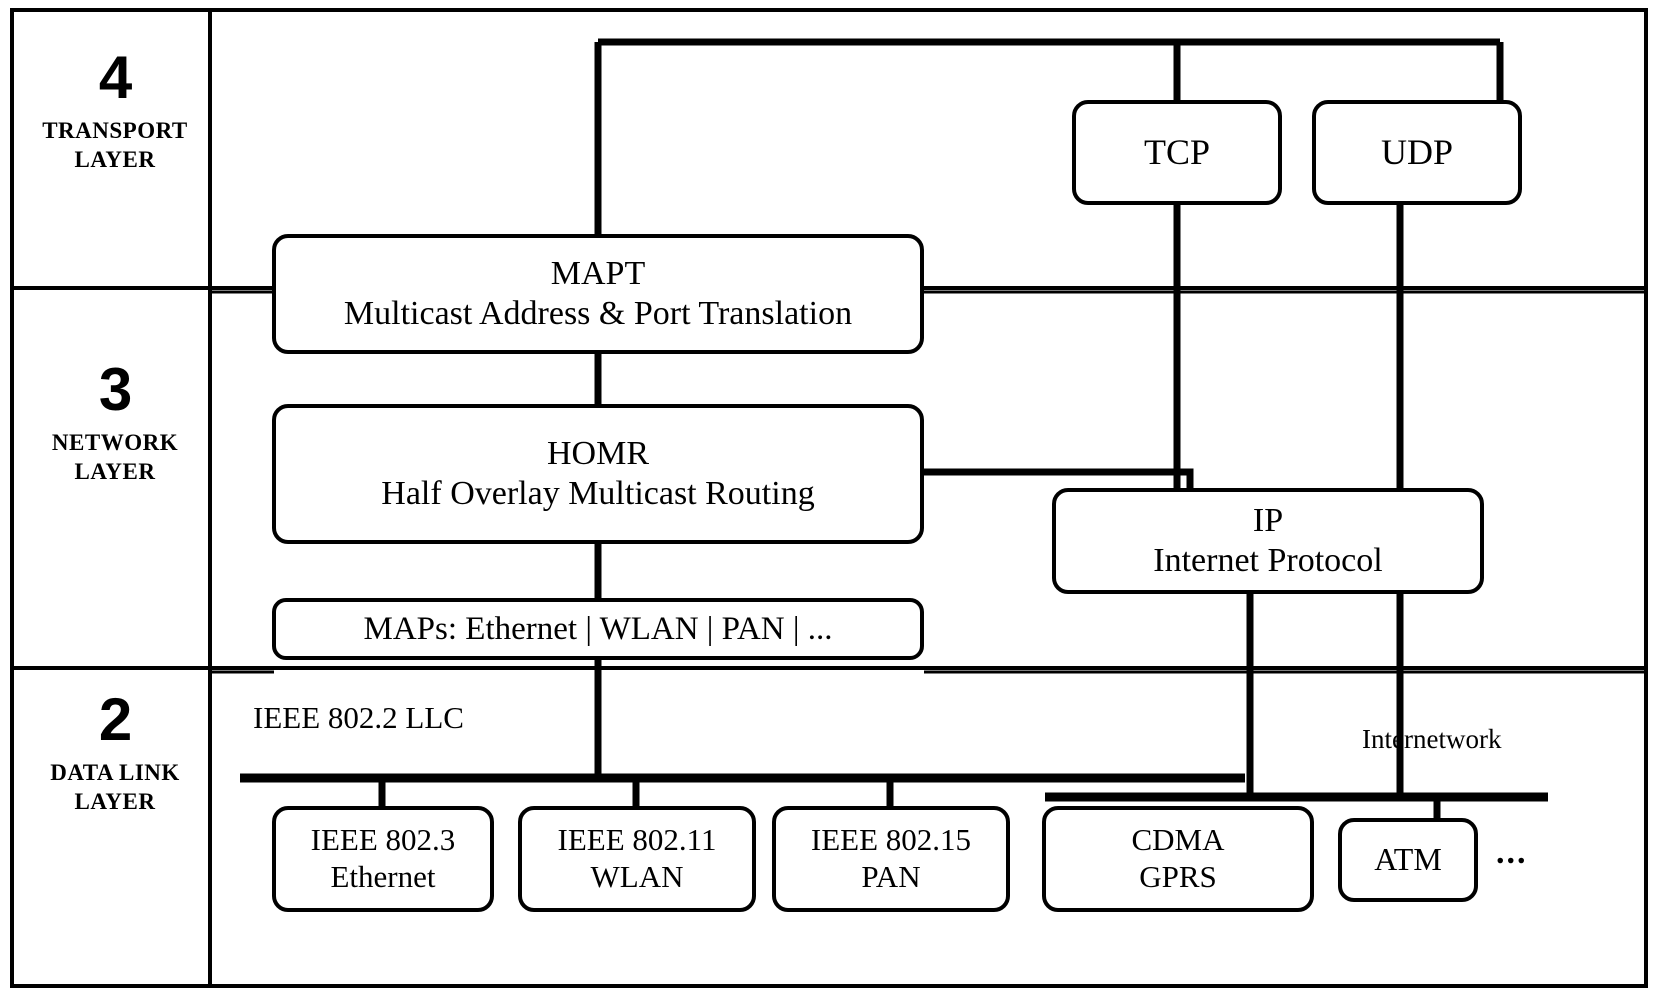 The width and height of the screenshot is (1664, 999). Describe the element at coordinates (598, 273) in the screenshot. I see `box-mapt-acronym: MAPT` at that location.